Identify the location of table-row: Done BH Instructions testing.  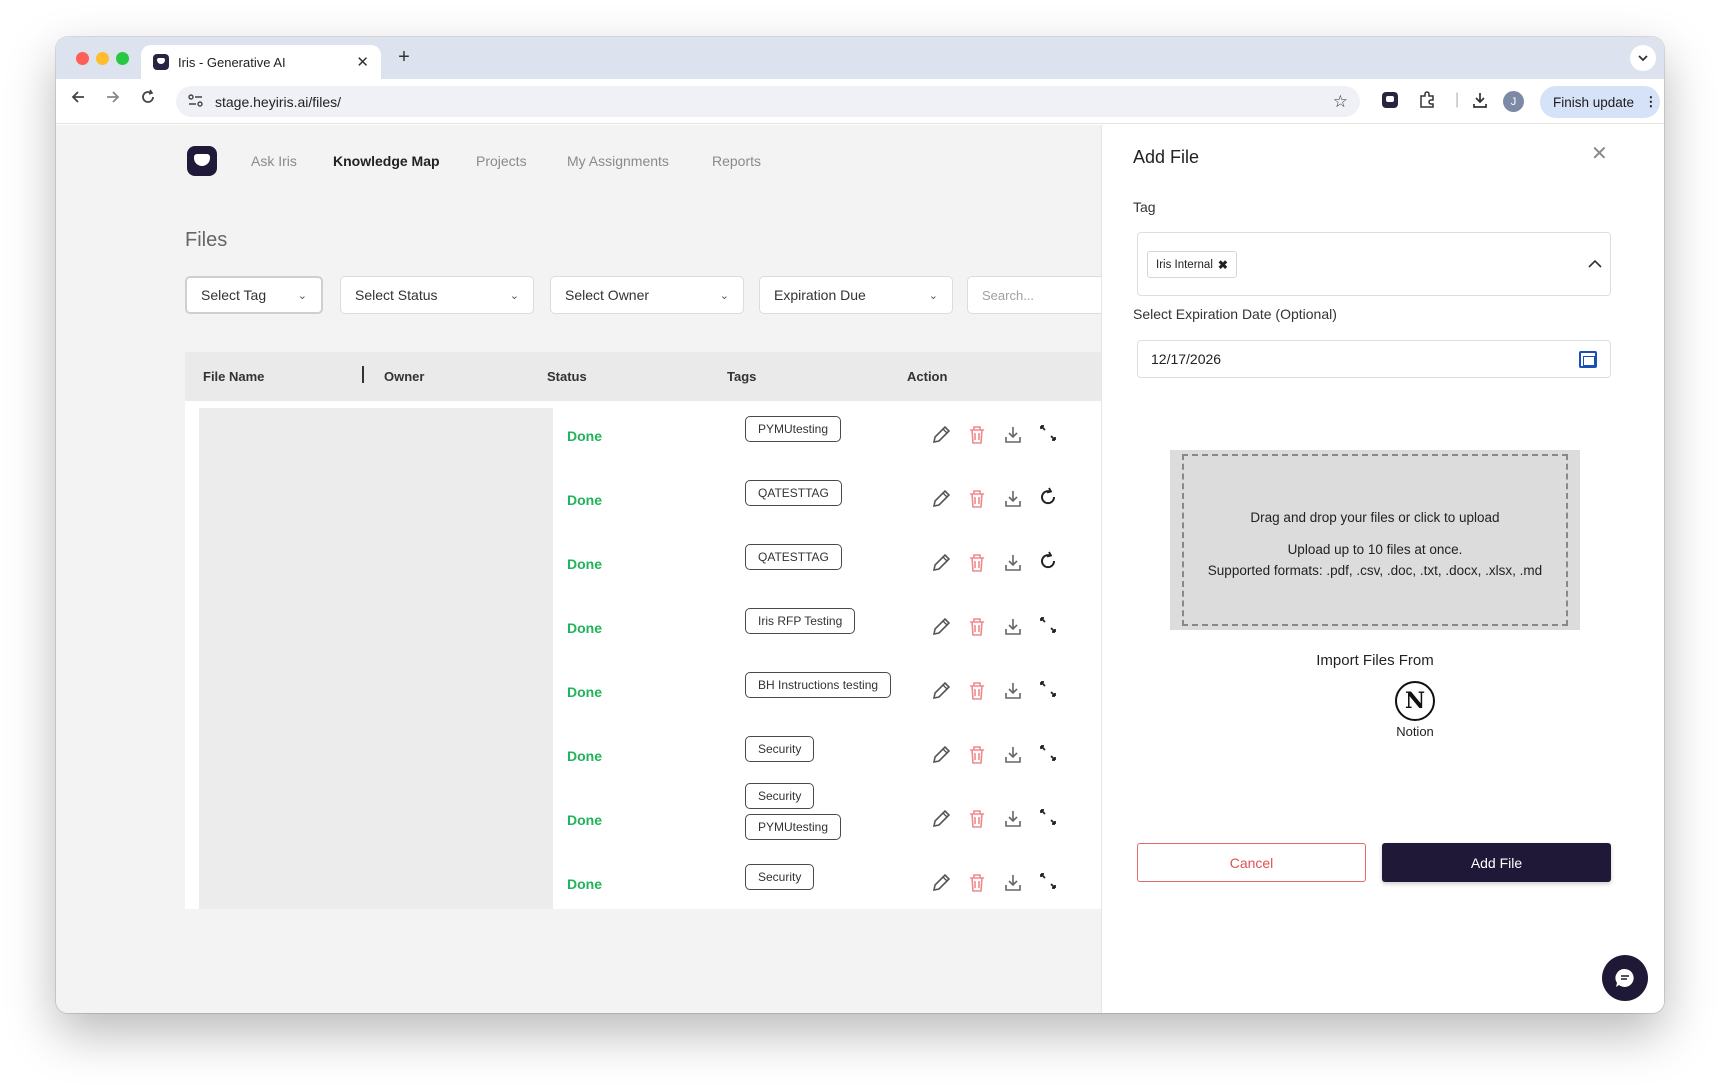
(650, 692).